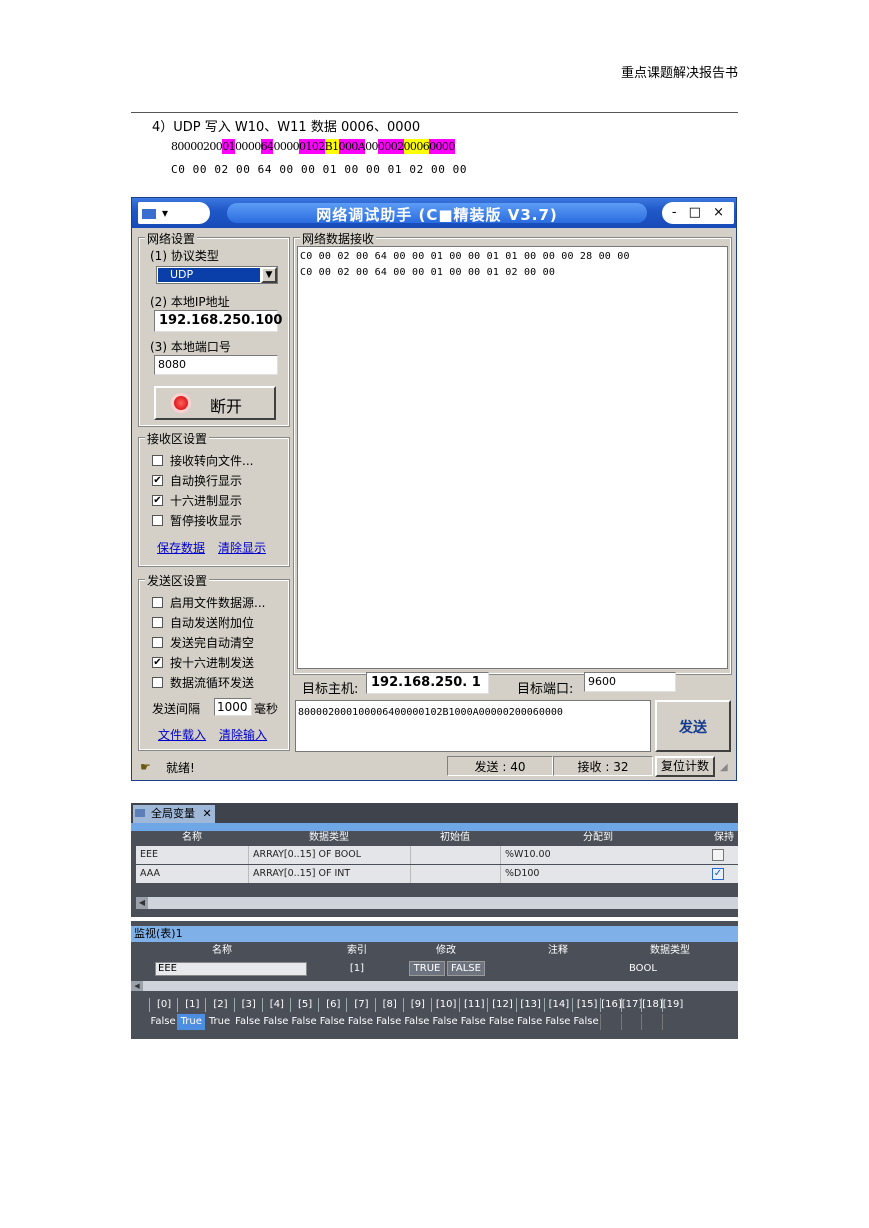 This screenshot has height=1228, width=869. I want to click on array-index: [17], so click(631, 1005).